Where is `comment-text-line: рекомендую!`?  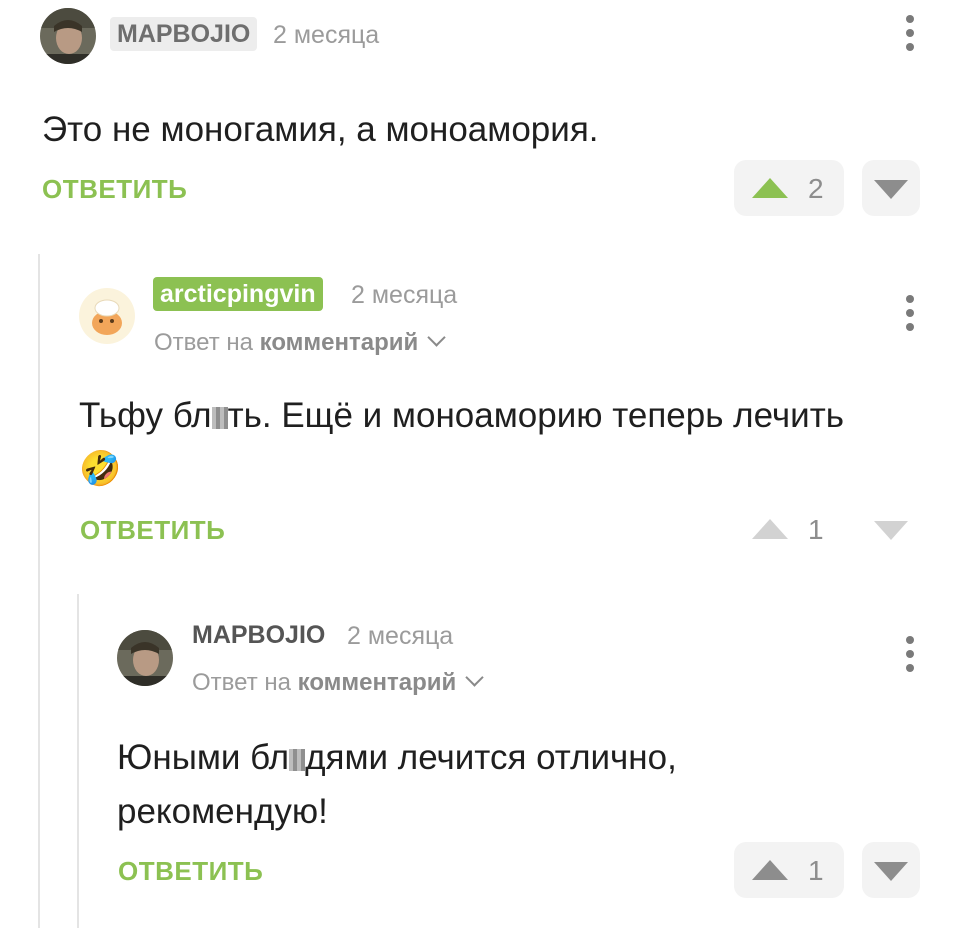
comment-text-line: рекомендую! is located at coordinates (222, 811).